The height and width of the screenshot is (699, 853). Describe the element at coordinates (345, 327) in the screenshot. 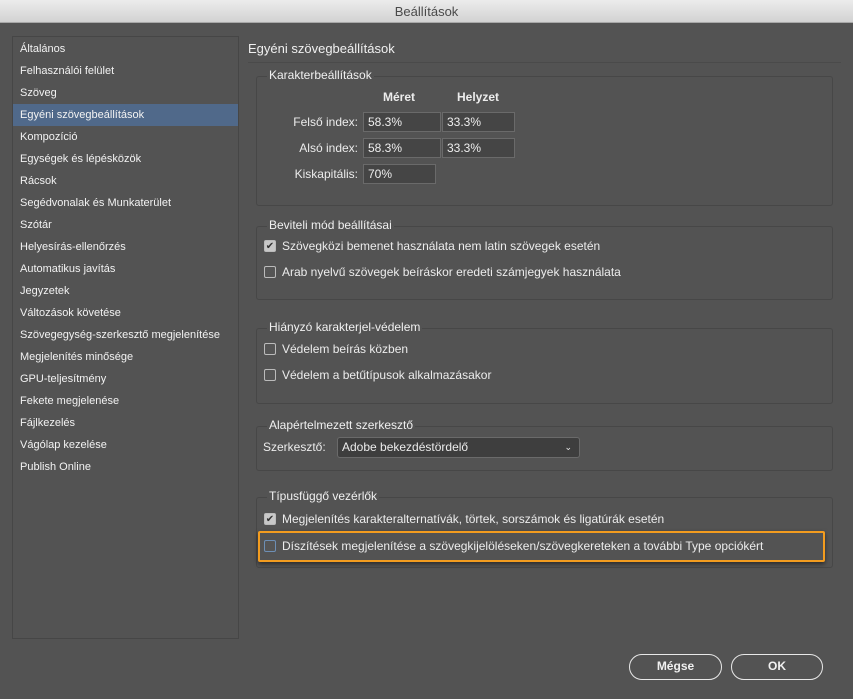

I see `group-legend: Hiányzó karakterjel-védelem` at that location.